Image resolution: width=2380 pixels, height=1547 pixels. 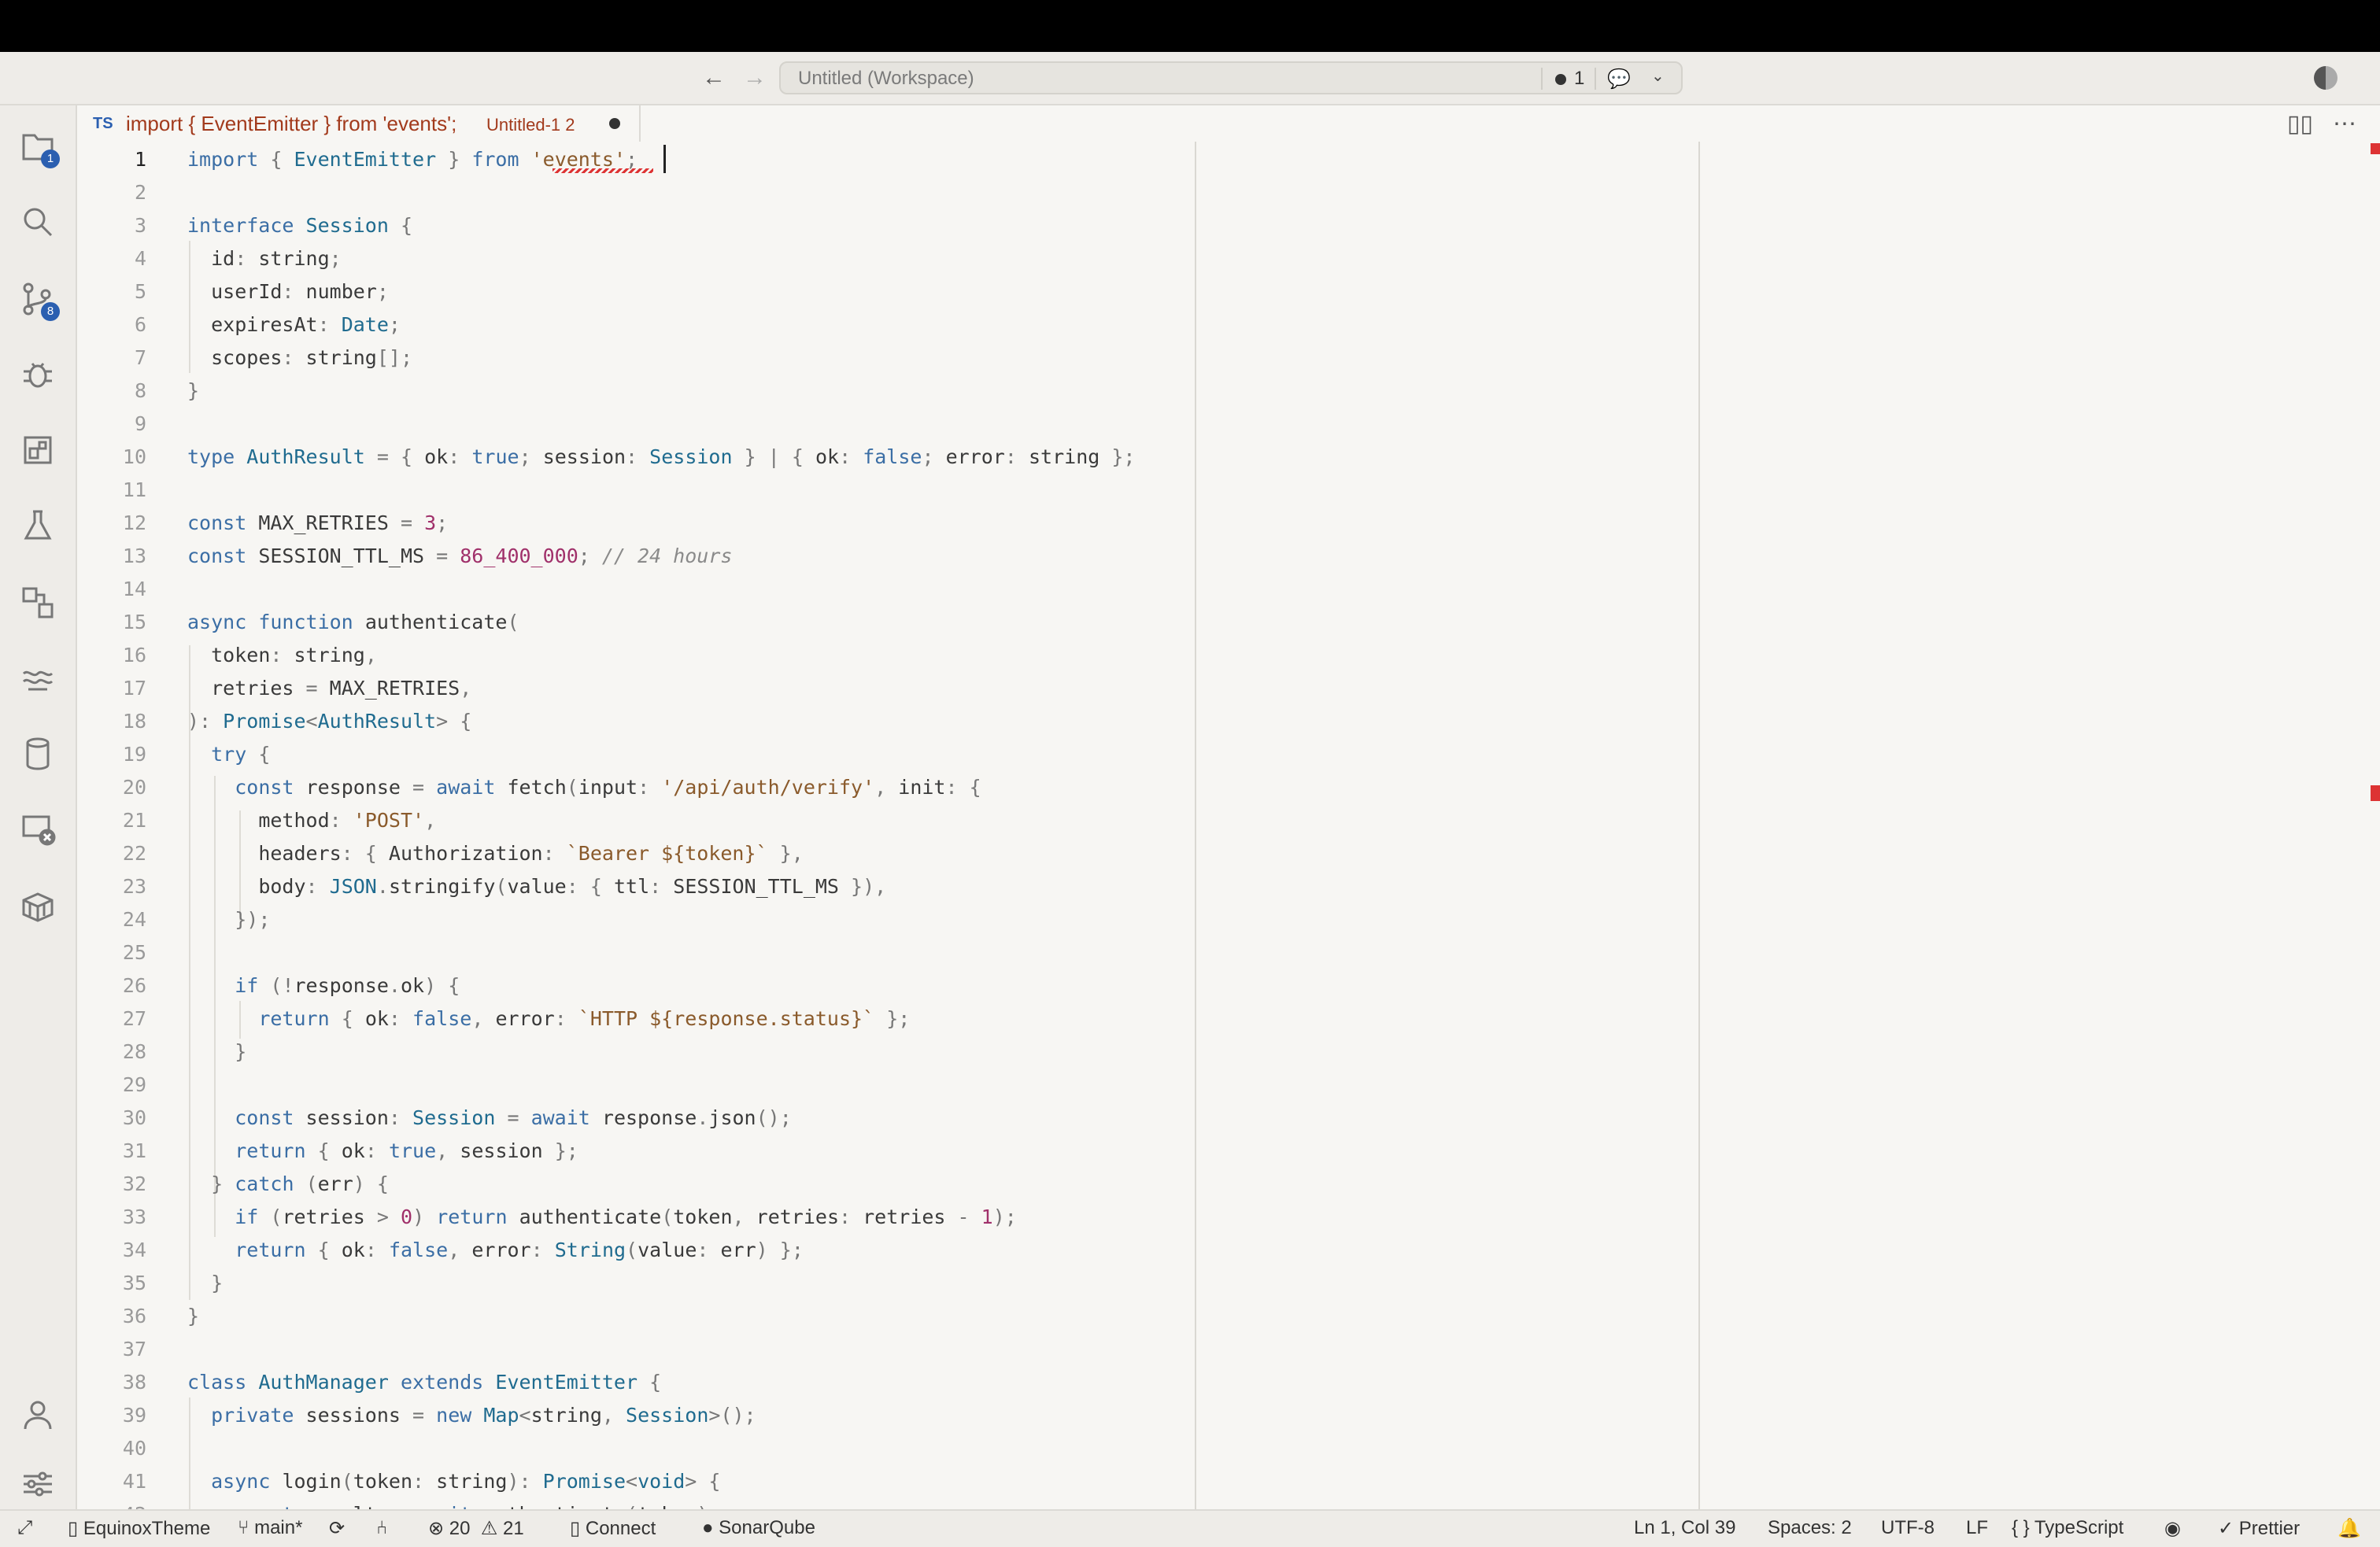 I want to click on theme-indicator: ▯ EquinoxTheme, so click(x=139, y=1528).